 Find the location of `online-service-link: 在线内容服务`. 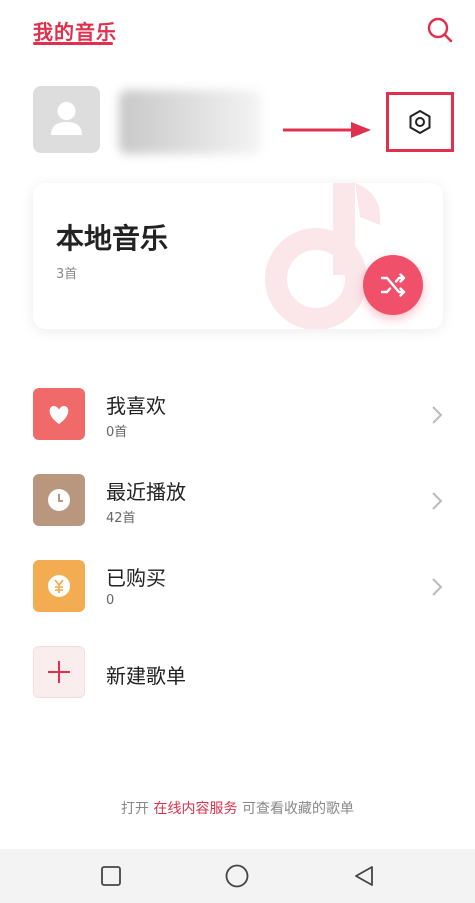

online-service-link: 在线内容服务 is located at coordinates (196, 809).